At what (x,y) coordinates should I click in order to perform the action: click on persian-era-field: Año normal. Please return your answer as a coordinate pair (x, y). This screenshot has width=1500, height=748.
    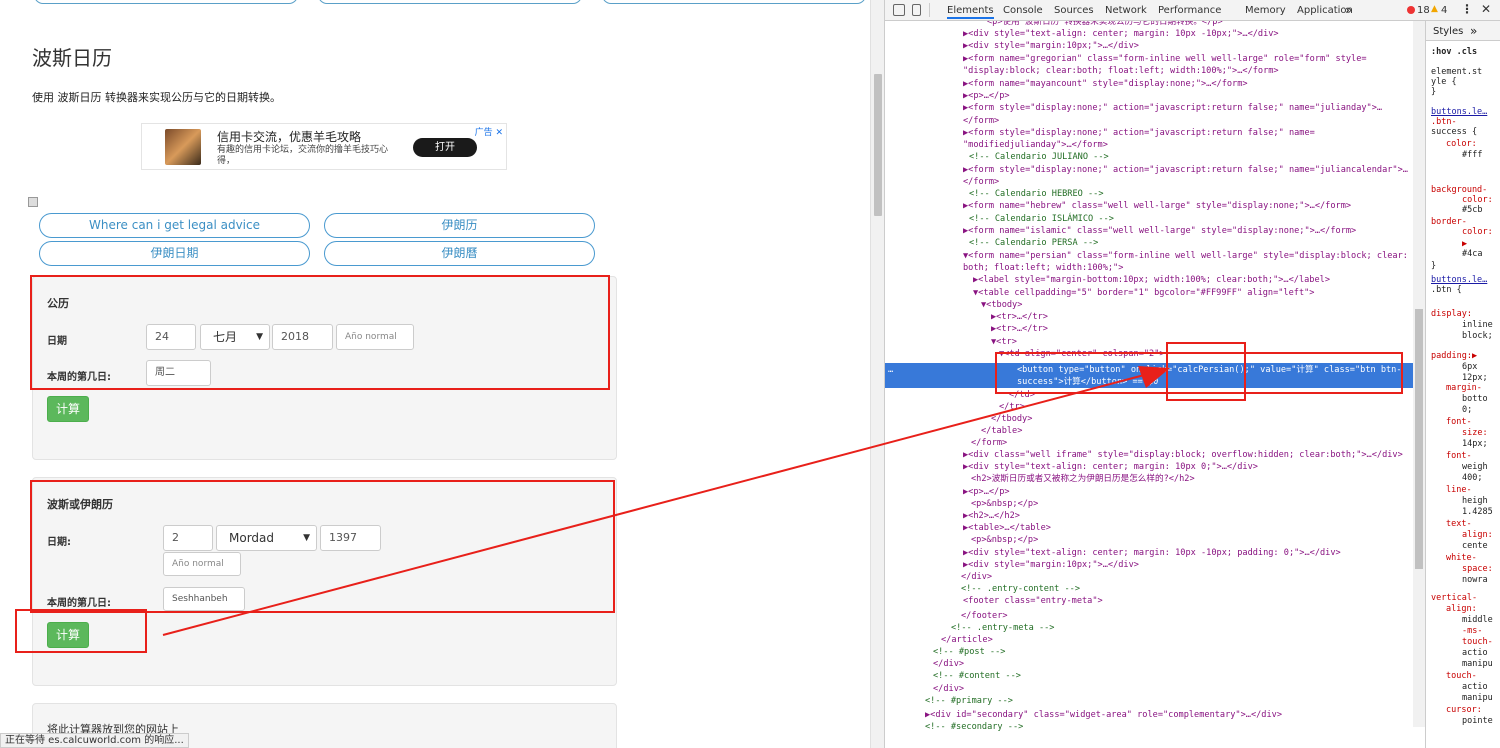
    Looking at the image, I should click on (202, 564).